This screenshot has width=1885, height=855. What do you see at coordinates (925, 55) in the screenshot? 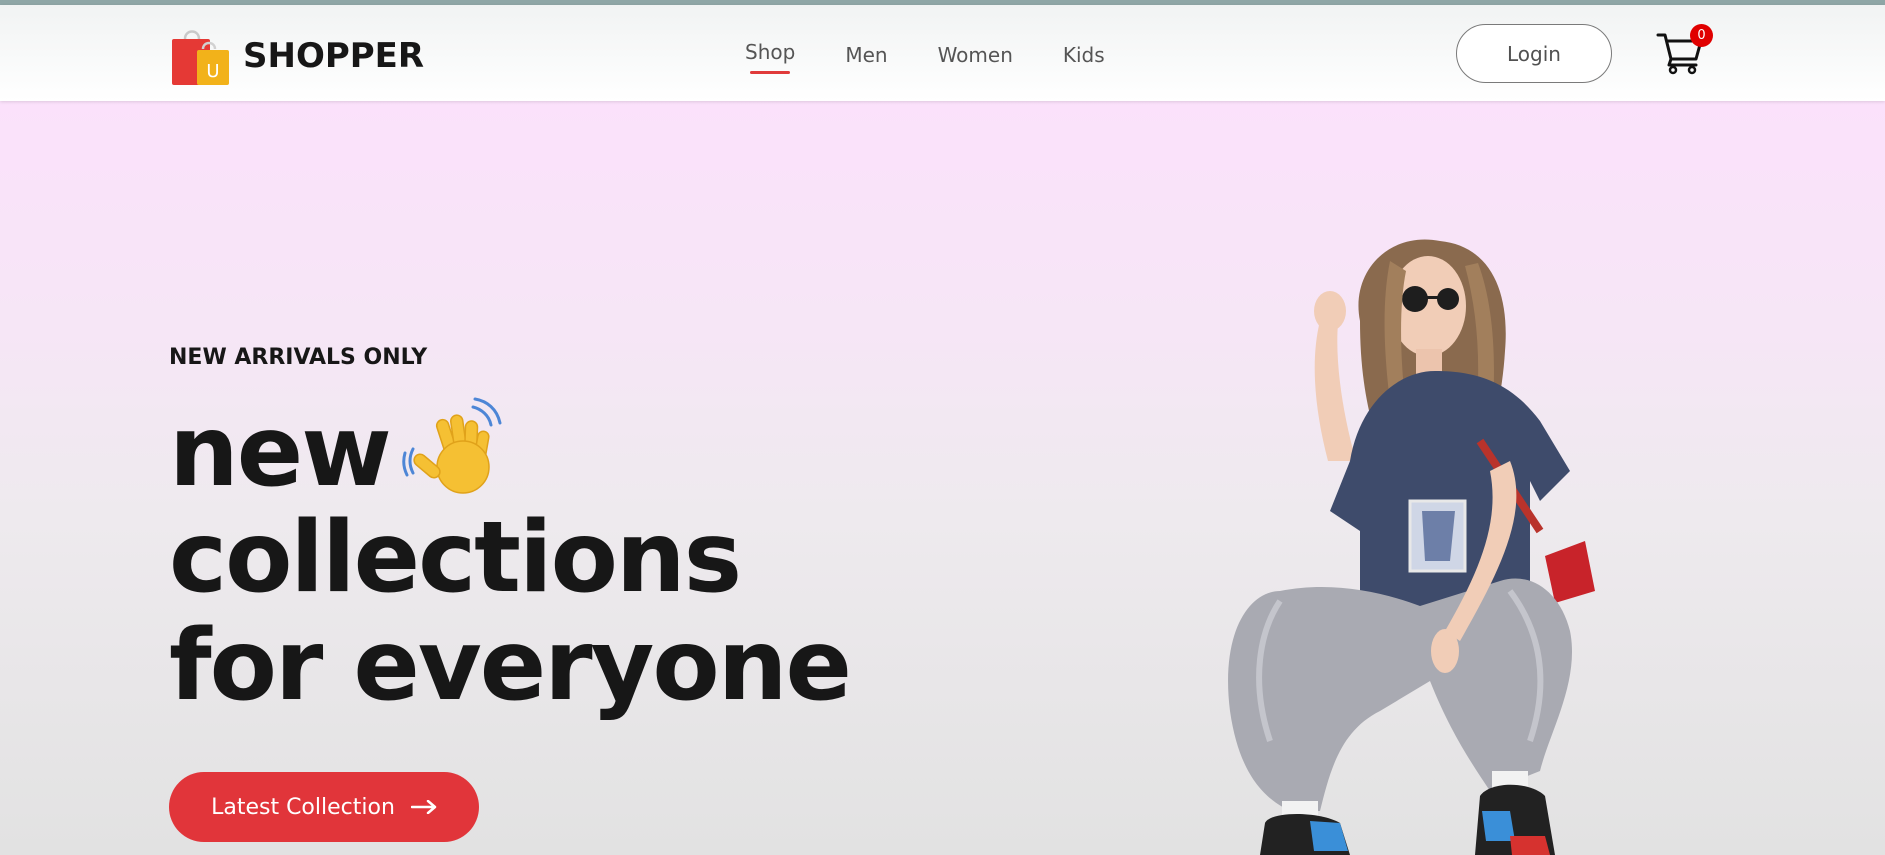
I see `main-nav: Shop Men Women Kids` at bounding box center [925, 55].